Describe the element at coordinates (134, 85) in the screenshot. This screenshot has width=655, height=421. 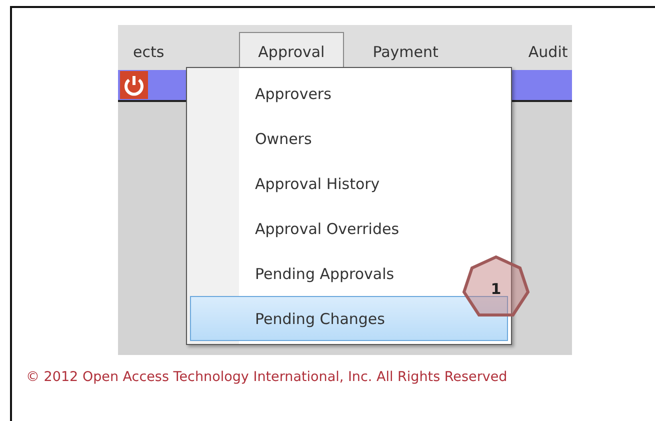
I see `power-icon` at that location.